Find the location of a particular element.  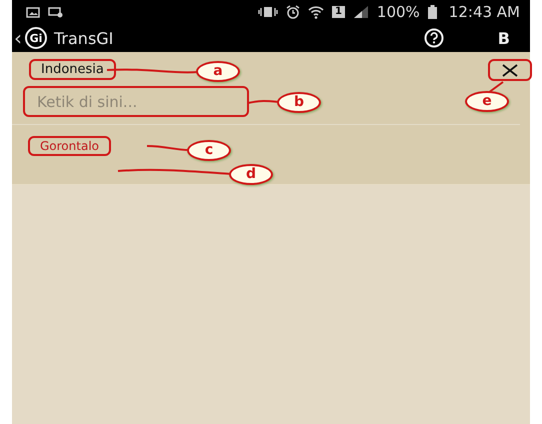

alarm-icon is located at coordinates (293, 12).